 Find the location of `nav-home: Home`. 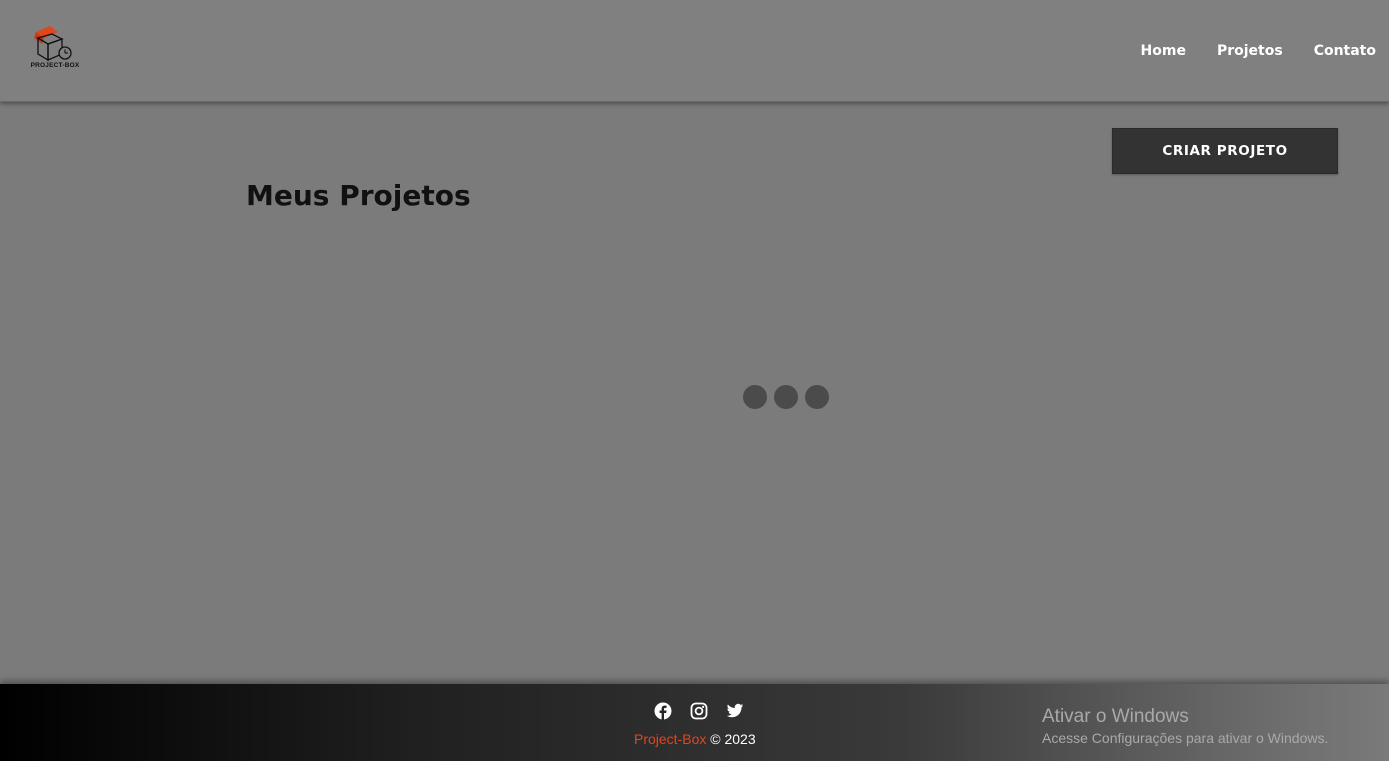

nav-home: Home is located at coordinates (1163, 51).